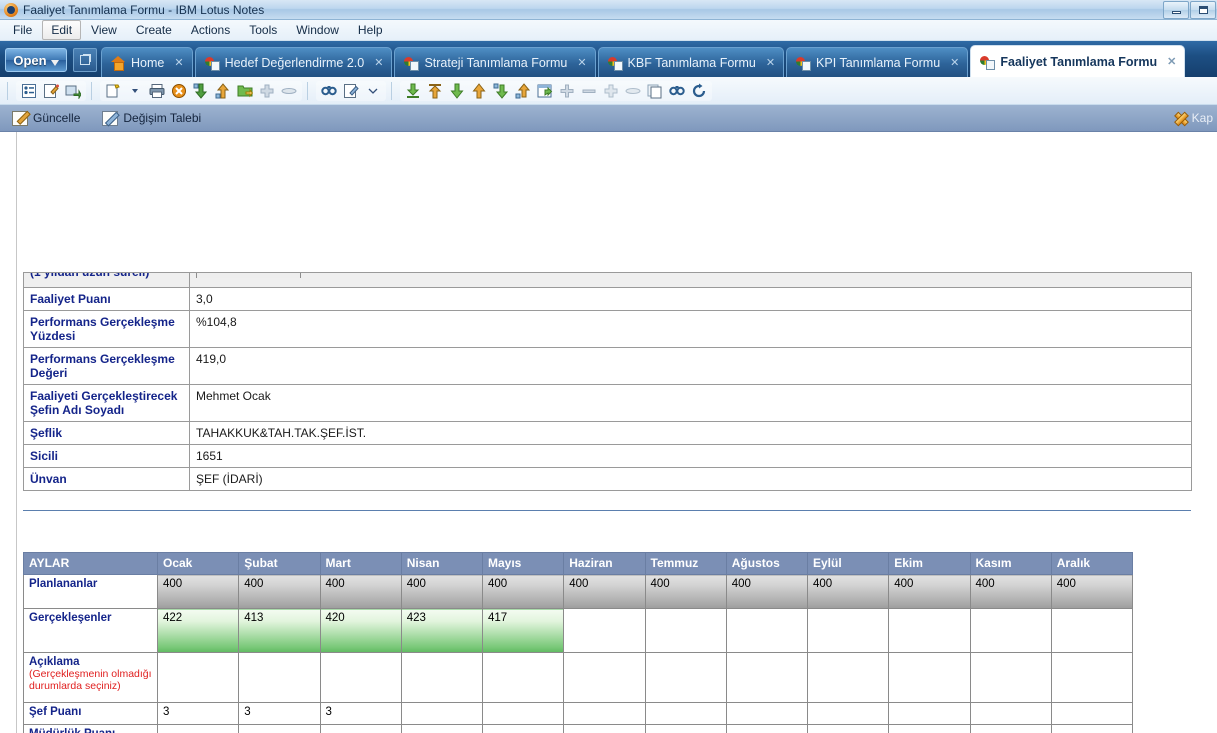 This screenshot has height=733, width=1217. I want to click on cell-gerceklesenler-mart: 420, so click(360, 630).